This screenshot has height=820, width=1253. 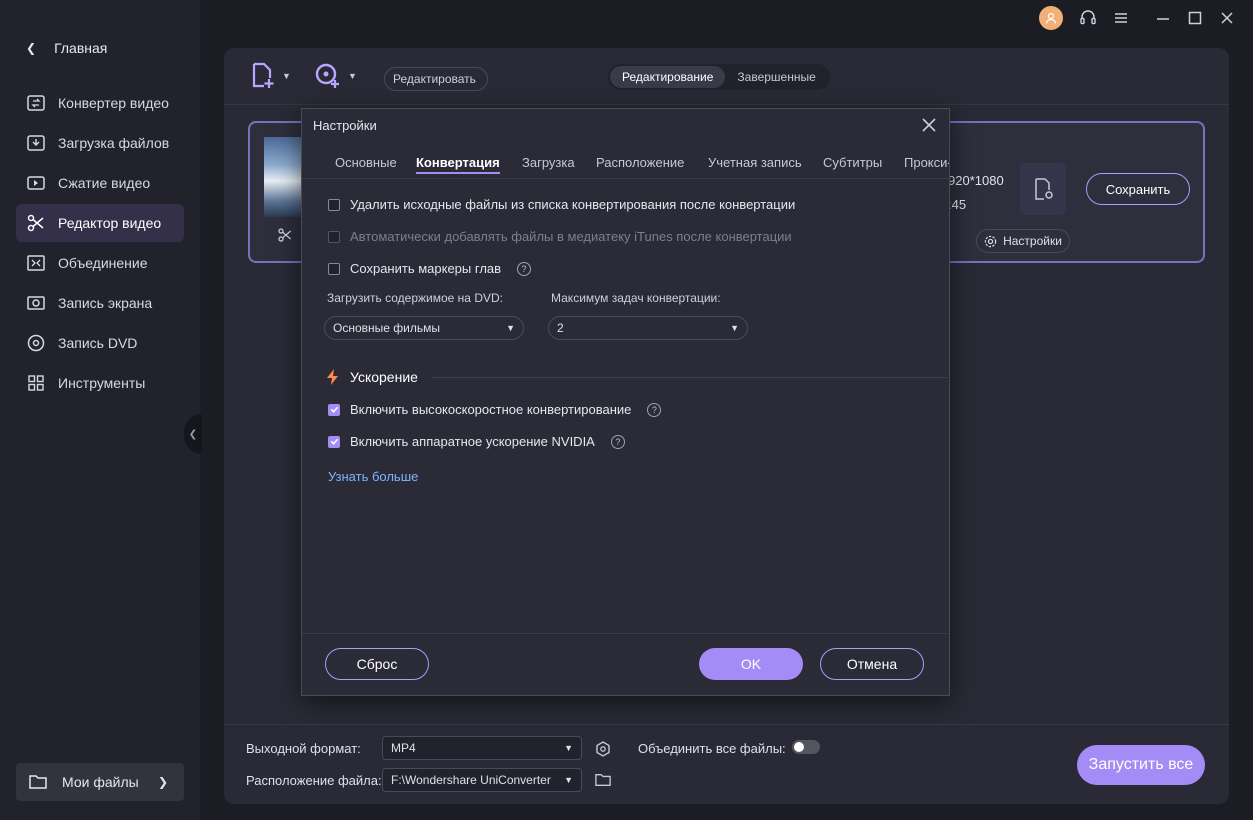 What do you see at coordinates (976, 193) in the screenshot?
I see `file-info: 920*1080 :45` at bounding box center [976, 193].